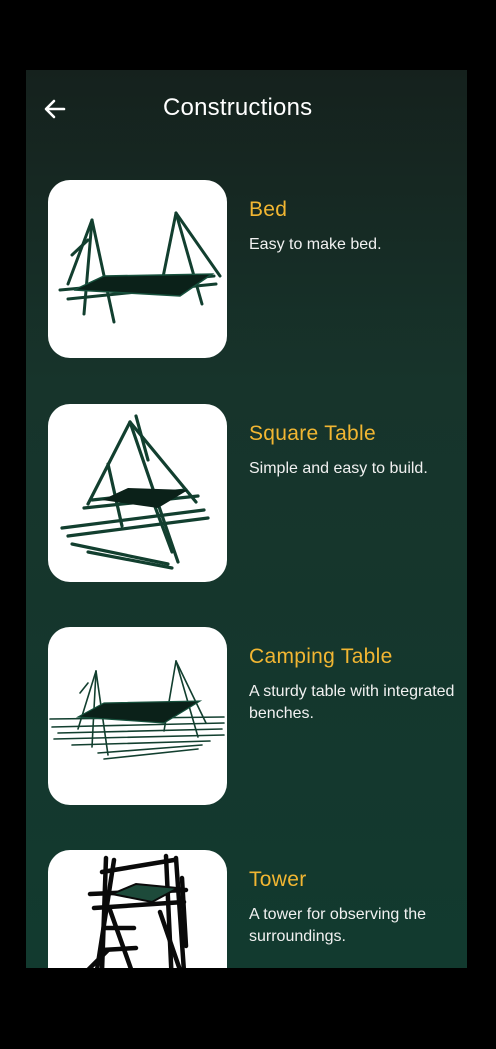 The image size is (496, 1049). Describe the element at coordinates (278, 879) in the screenshot. I see `construction-title: Tower` at that location.